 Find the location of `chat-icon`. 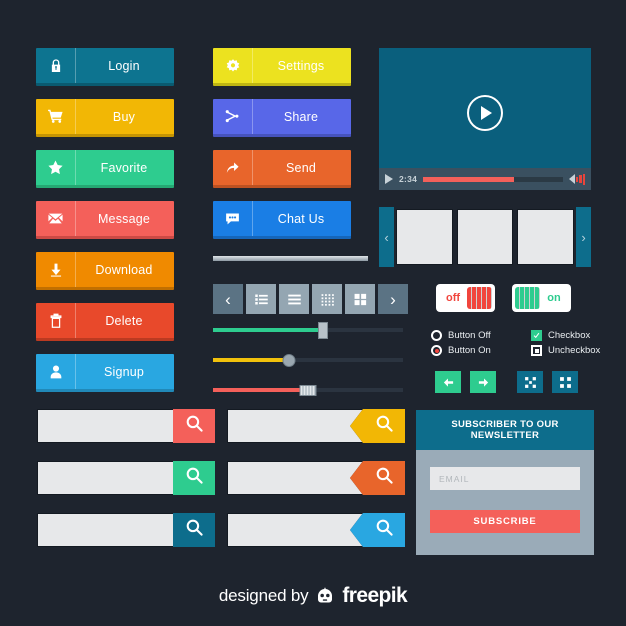

chat-icon is located at coordinates (233, 218).